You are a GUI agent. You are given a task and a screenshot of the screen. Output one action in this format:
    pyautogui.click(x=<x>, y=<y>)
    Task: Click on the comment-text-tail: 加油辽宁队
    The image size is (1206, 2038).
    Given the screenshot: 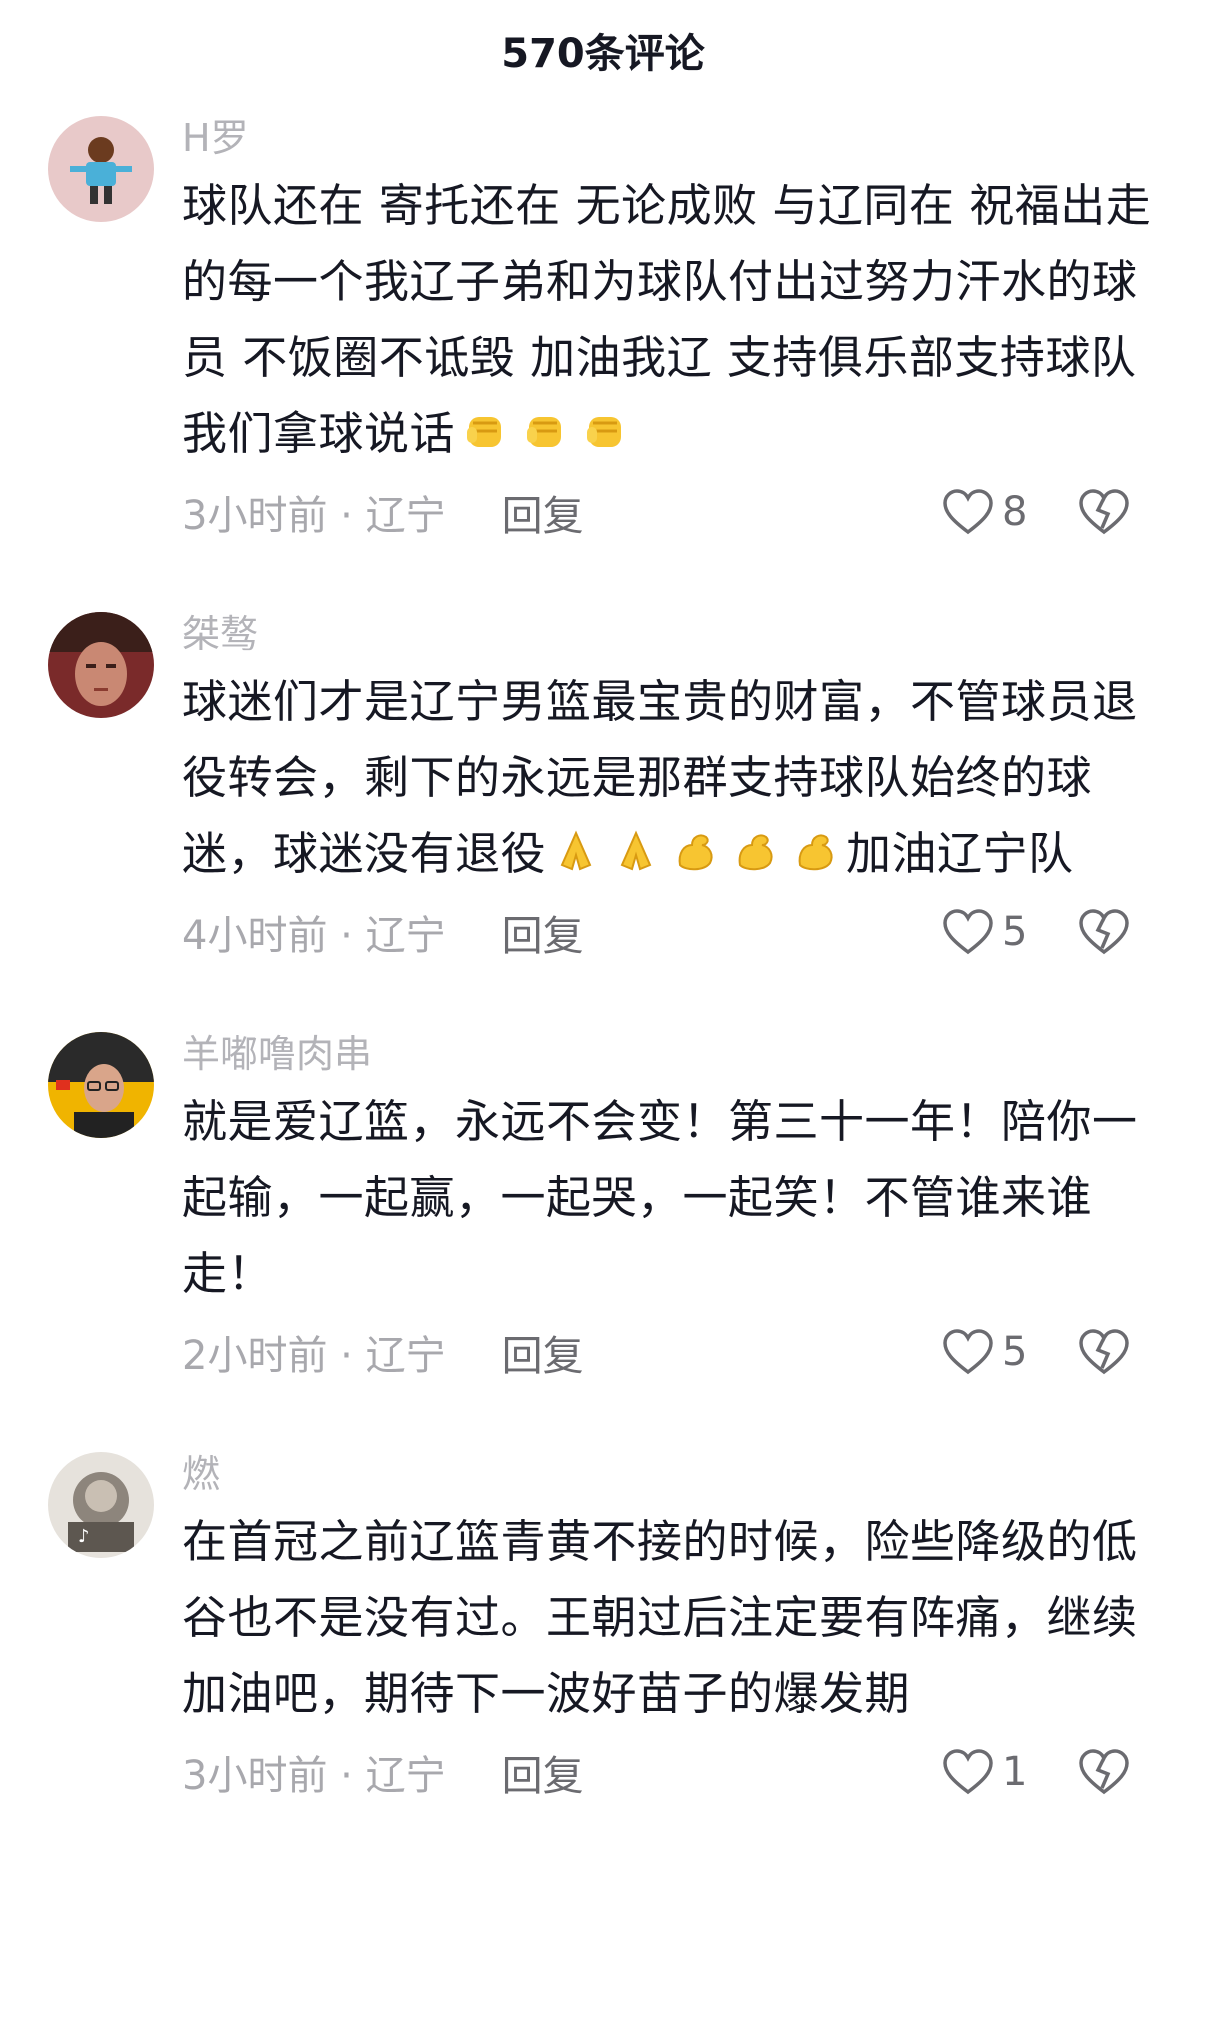 What is the action you would take?
    pyautogui.click(x=960, y=853)
    